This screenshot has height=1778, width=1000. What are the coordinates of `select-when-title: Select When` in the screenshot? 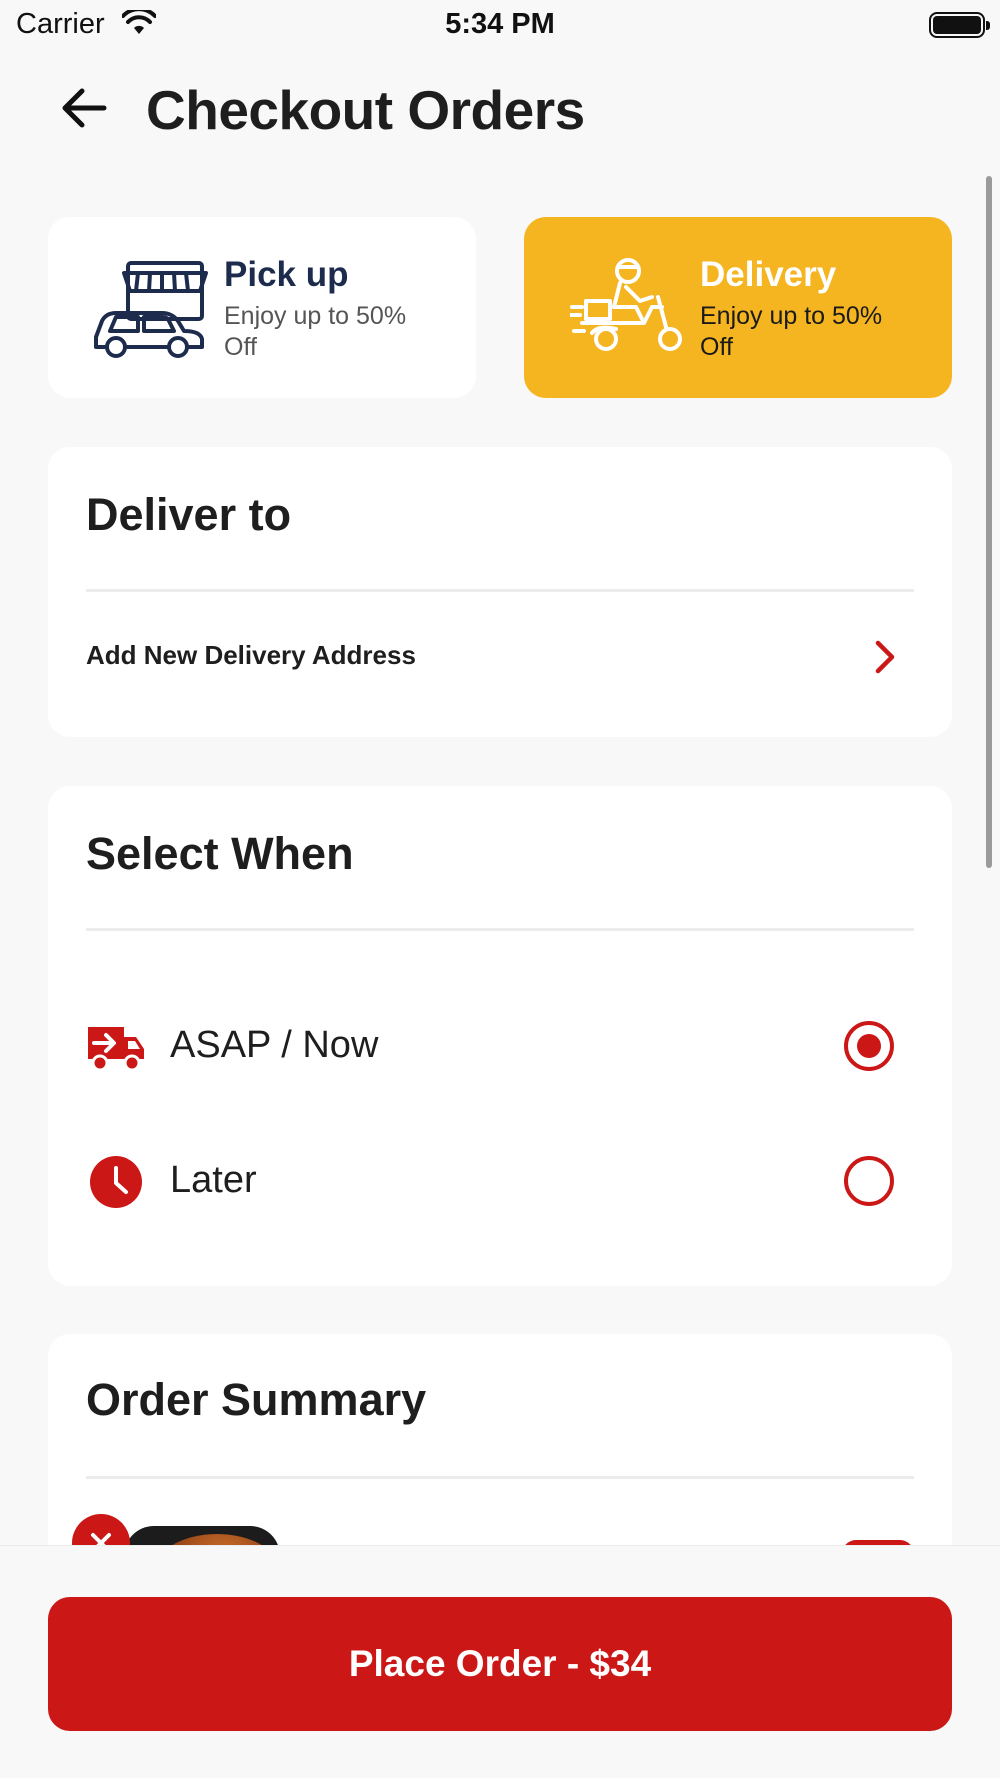 It's located at (220, 853).